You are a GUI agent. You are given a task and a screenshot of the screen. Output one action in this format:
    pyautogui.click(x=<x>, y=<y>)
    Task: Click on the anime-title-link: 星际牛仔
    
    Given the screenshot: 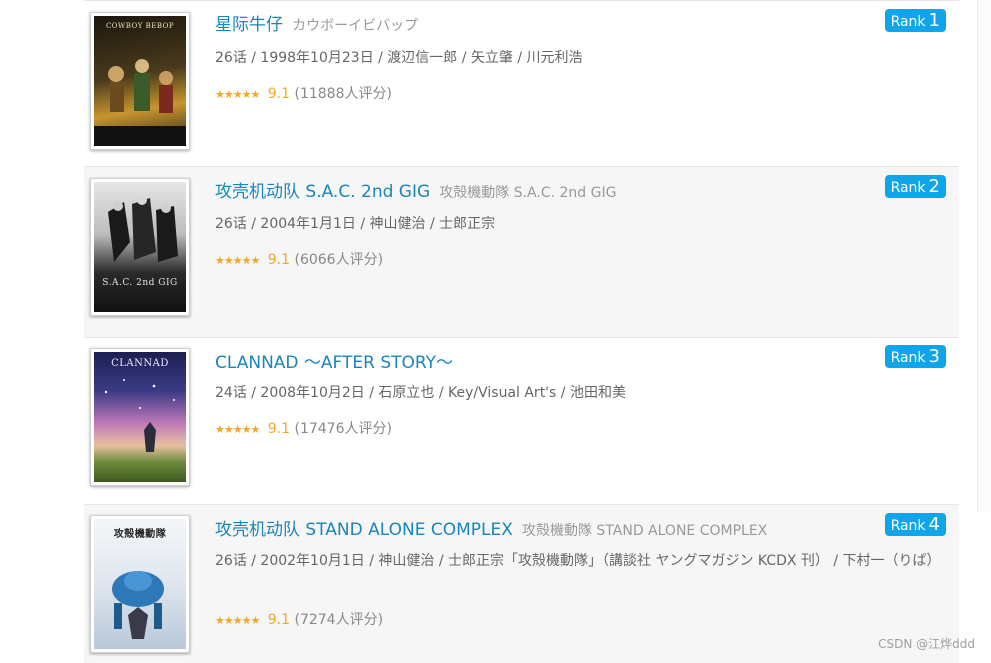 What is the action you would take?
    pyautogui.click(x=249, y=25)
    